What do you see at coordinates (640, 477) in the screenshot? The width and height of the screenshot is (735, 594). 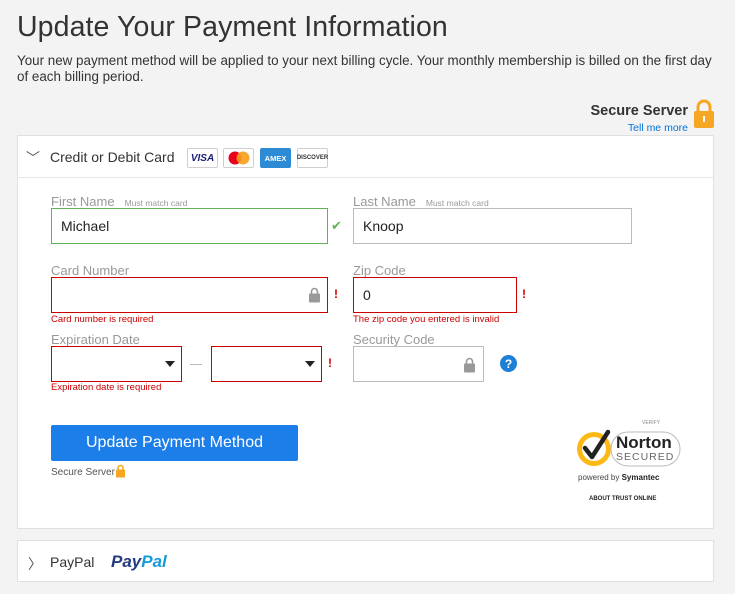 I see `norton-powered-brand: Symantec` at bounding box center [640, 477].